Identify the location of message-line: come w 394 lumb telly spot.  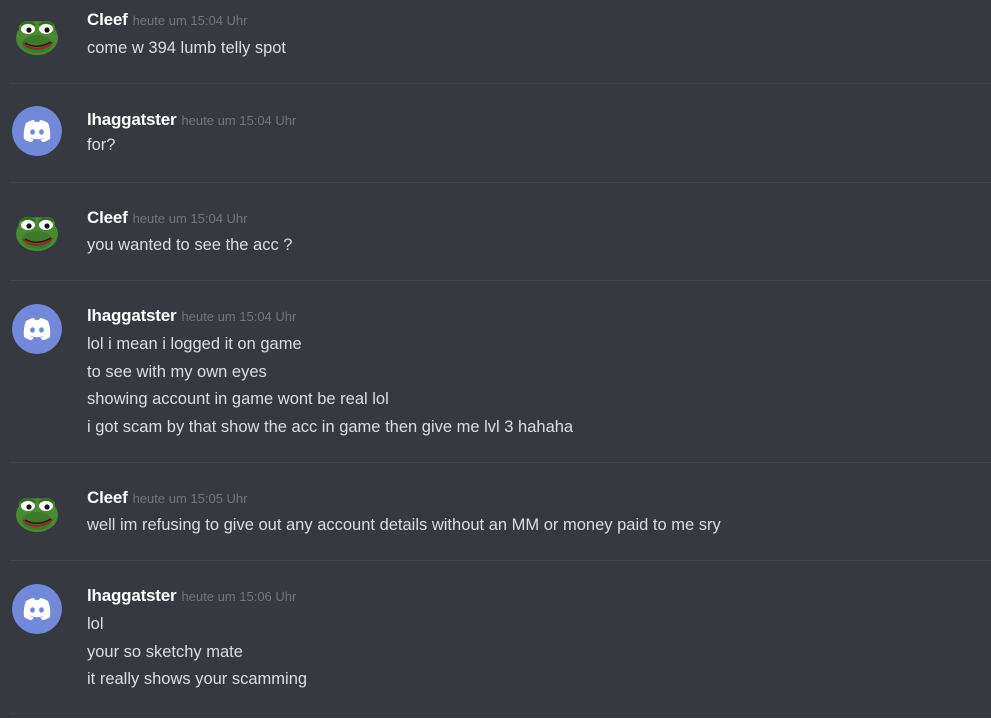
(187, 48).